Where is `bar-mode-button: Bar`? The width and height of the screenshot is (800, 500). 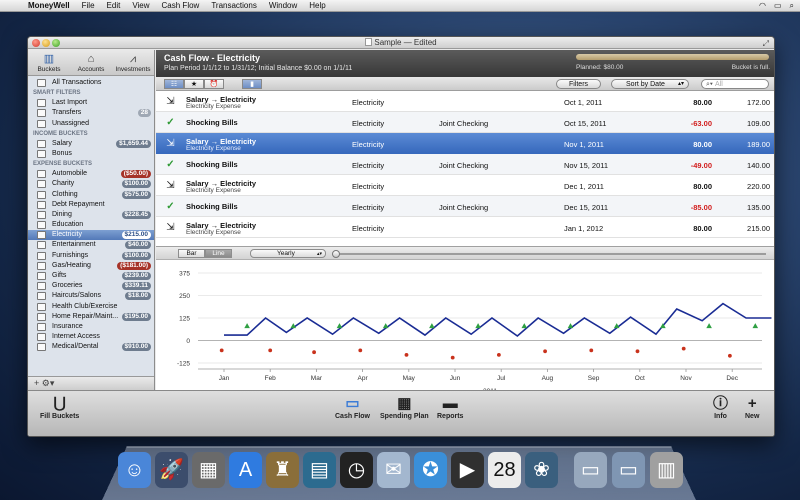
bar-mode-button: Bar is located at coordinates (191, 253).